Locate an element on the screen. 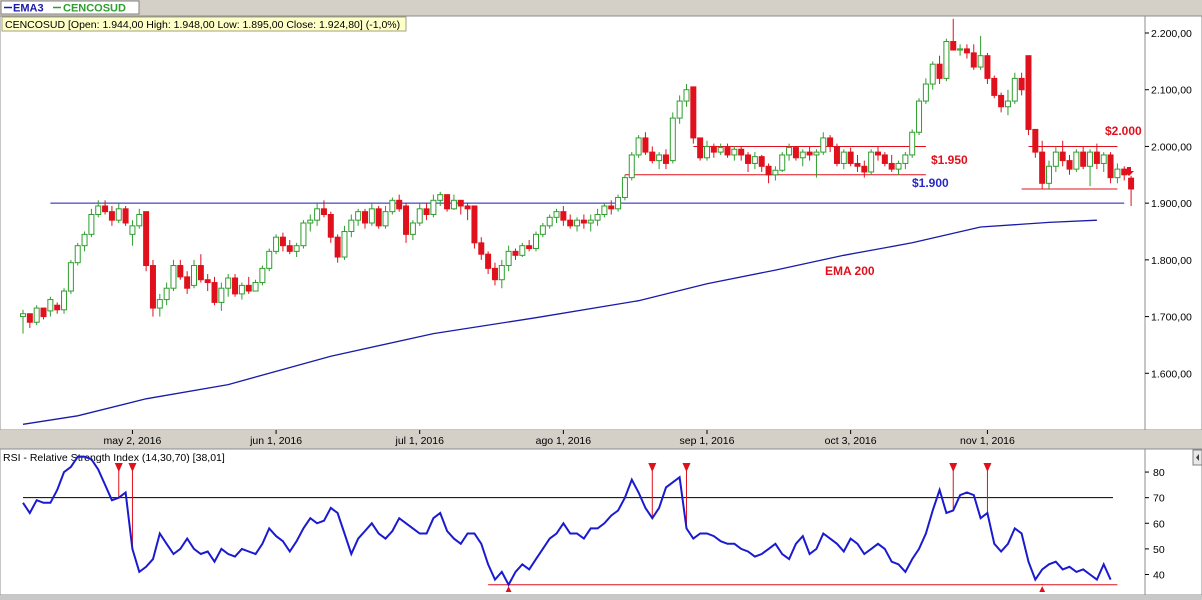  rsi-y-tick-label: 40 is located at coordinates (1159, 576).